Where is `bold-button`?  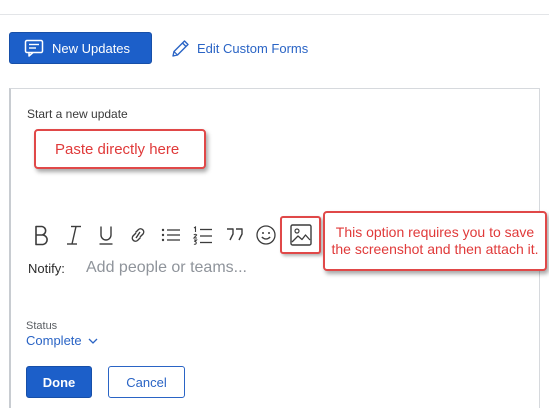
bold-button is located at coordinates (41, 235).